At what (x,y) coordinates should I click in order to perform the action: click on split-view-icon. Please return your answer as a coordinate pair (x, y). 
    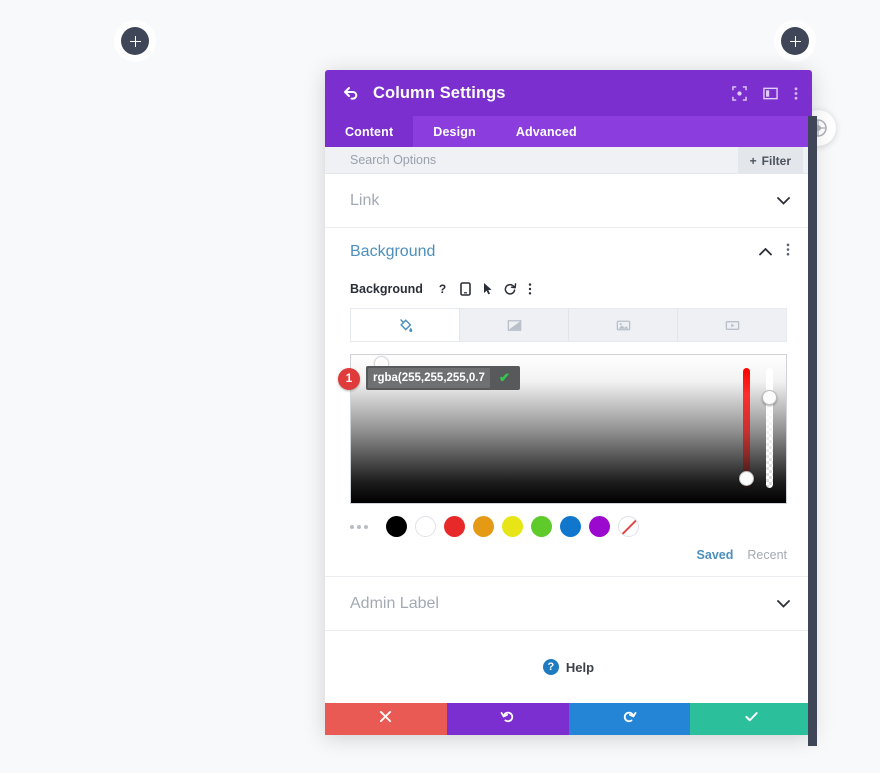
    Looking at the image, I should click on (770, 93).